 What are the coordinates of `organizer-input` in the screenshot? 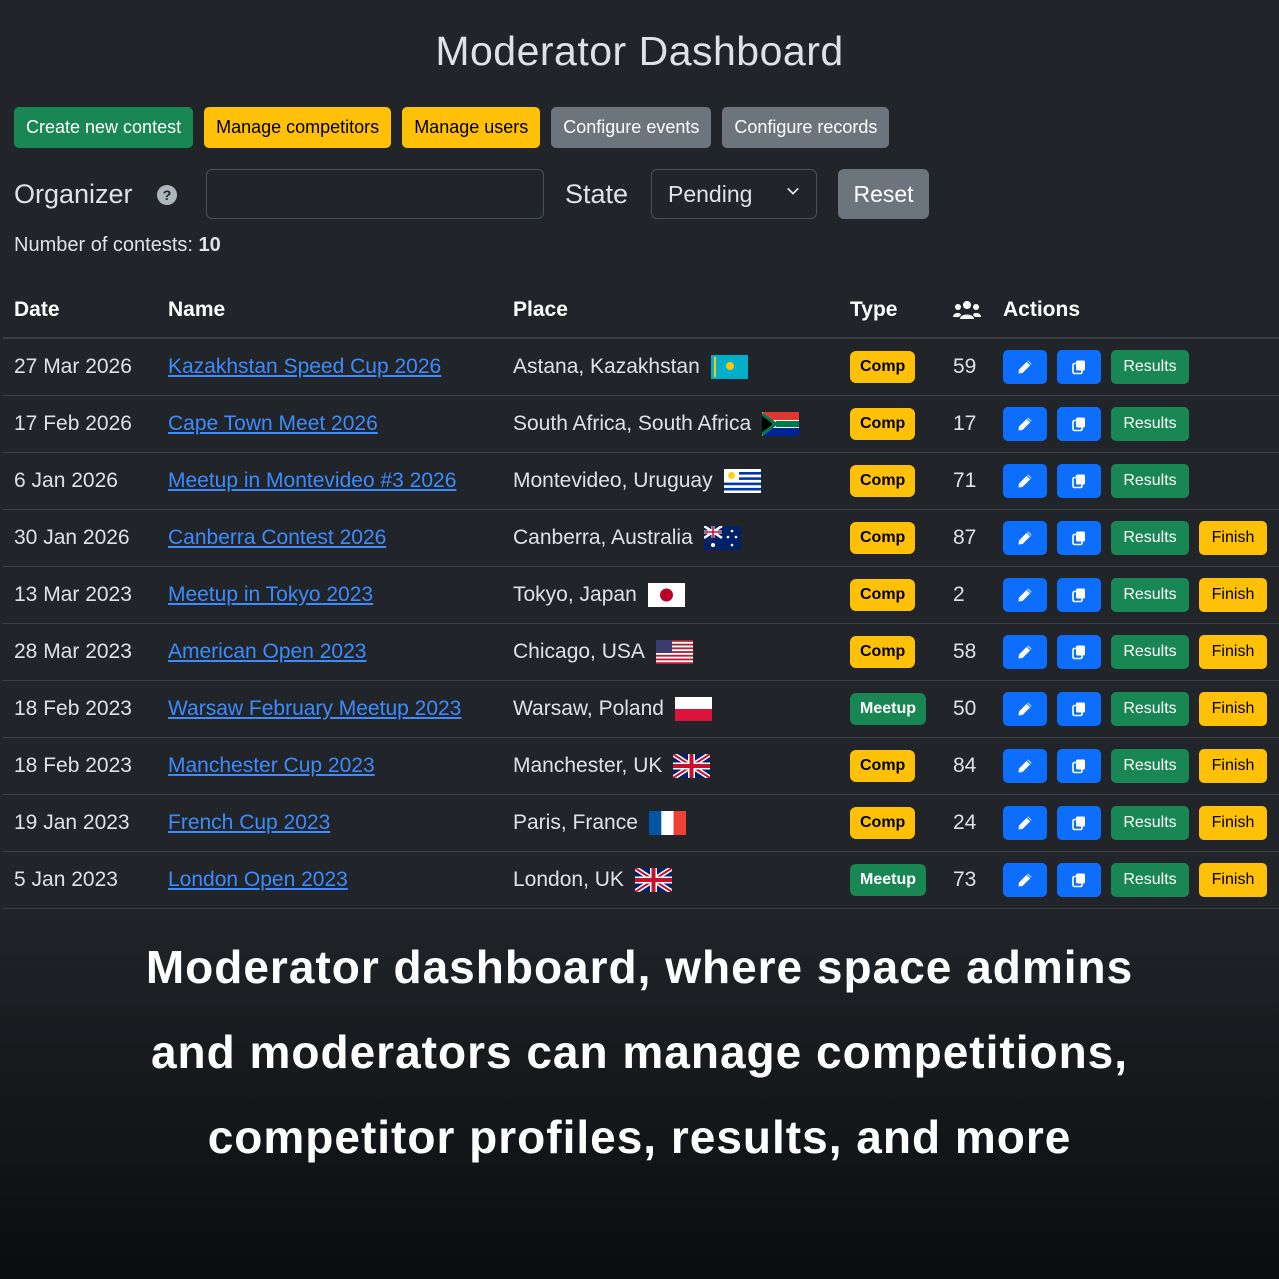 It's located at (375, 194).